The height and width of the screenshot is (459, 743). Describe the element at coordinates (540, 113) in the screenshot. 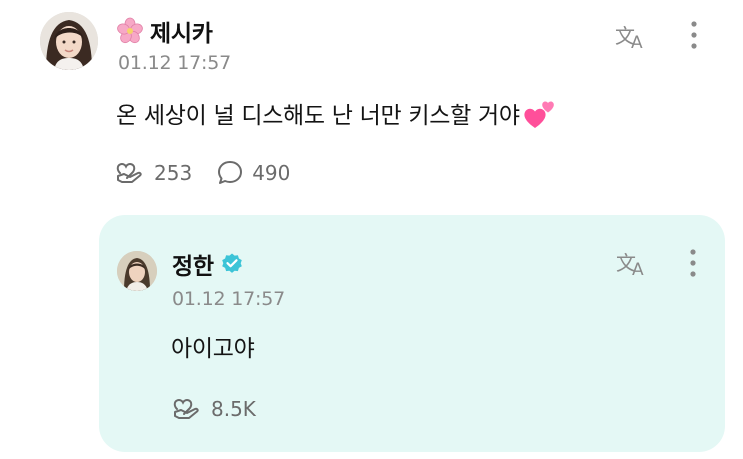

I see `two-hearts-icon` at that location.